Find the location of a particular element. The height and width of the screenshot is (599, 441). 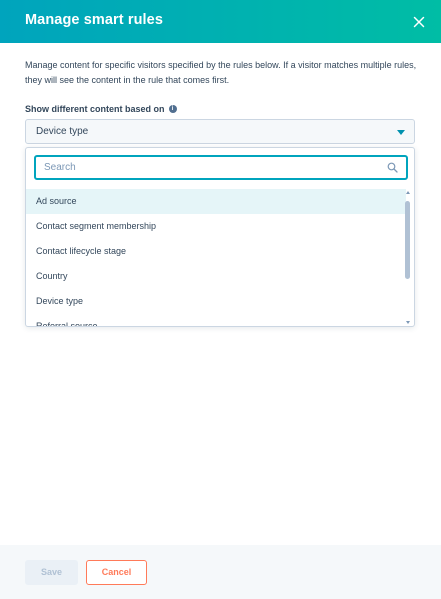

search-field is located at coordinates (221, 167).